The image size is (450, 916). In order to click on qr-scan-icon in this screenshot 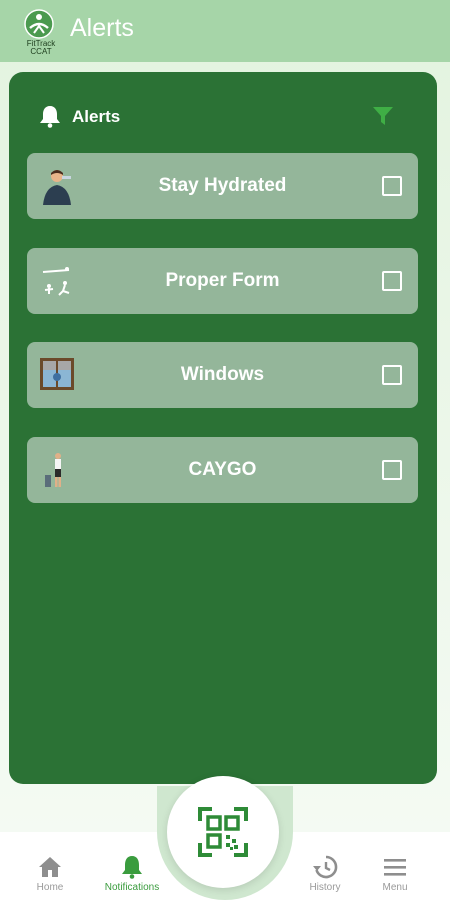, I will do `click(223, 832)`.